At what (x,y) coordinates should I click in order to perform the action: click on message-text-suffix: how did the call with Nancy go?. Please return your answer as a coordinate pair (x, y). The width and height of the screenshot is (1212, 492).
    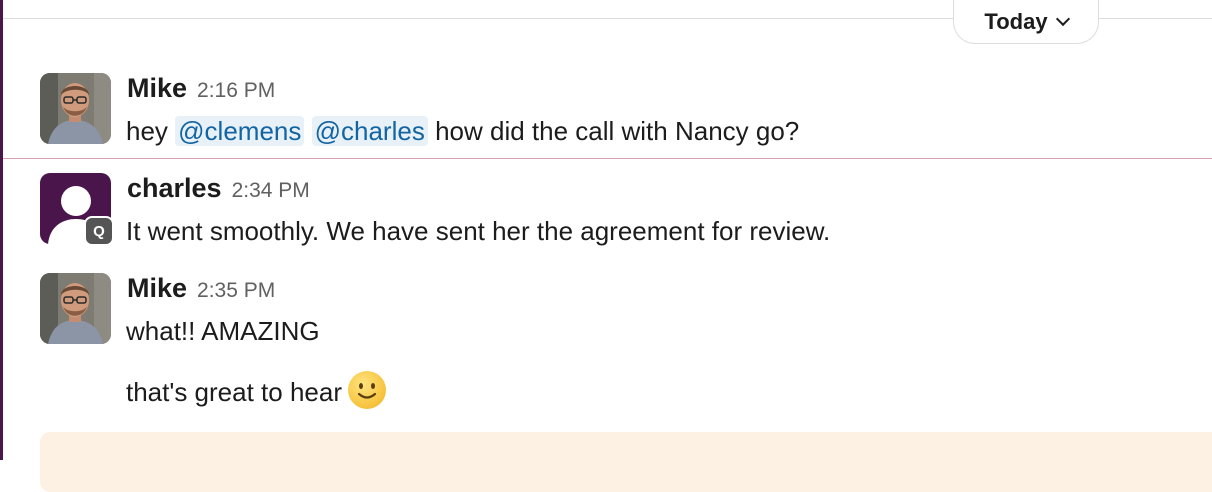
    Looking at the image, I should click on (617, 131).